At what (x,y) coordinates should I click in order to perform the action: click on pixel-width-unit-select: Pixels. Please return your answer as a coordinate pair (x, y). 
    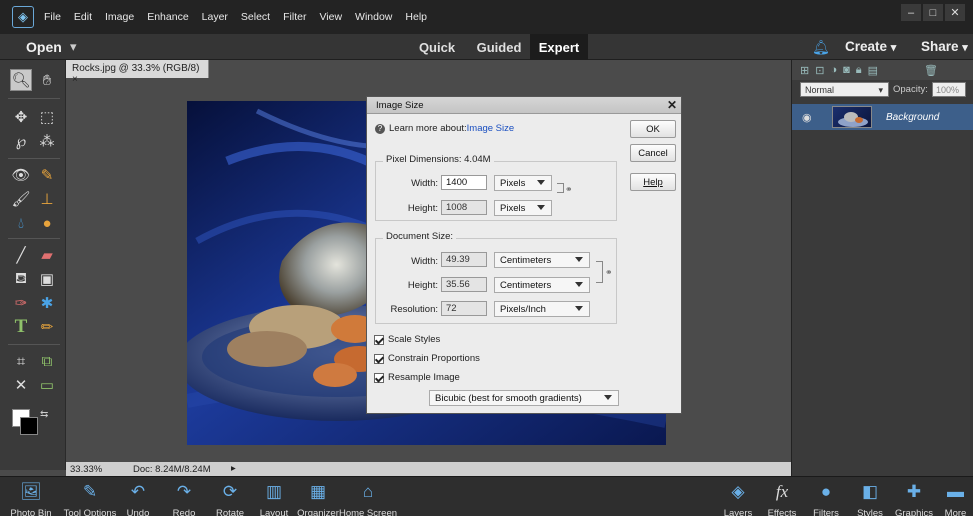
    Looking at the image, I should click on (523, 183).